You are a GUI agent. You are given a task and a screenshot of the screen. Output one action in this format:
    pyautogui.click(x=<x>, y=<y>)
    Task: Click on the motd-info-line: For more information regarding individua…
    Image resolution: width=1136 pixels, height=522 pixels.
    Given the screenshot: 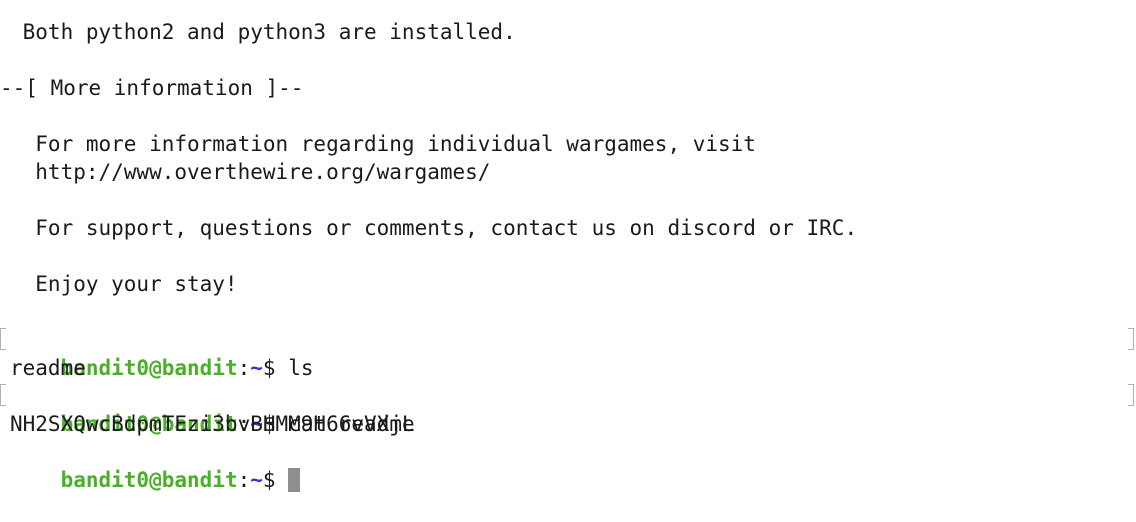 What is the action you would take?
    pyautogui.click(x=383, y=144)
    